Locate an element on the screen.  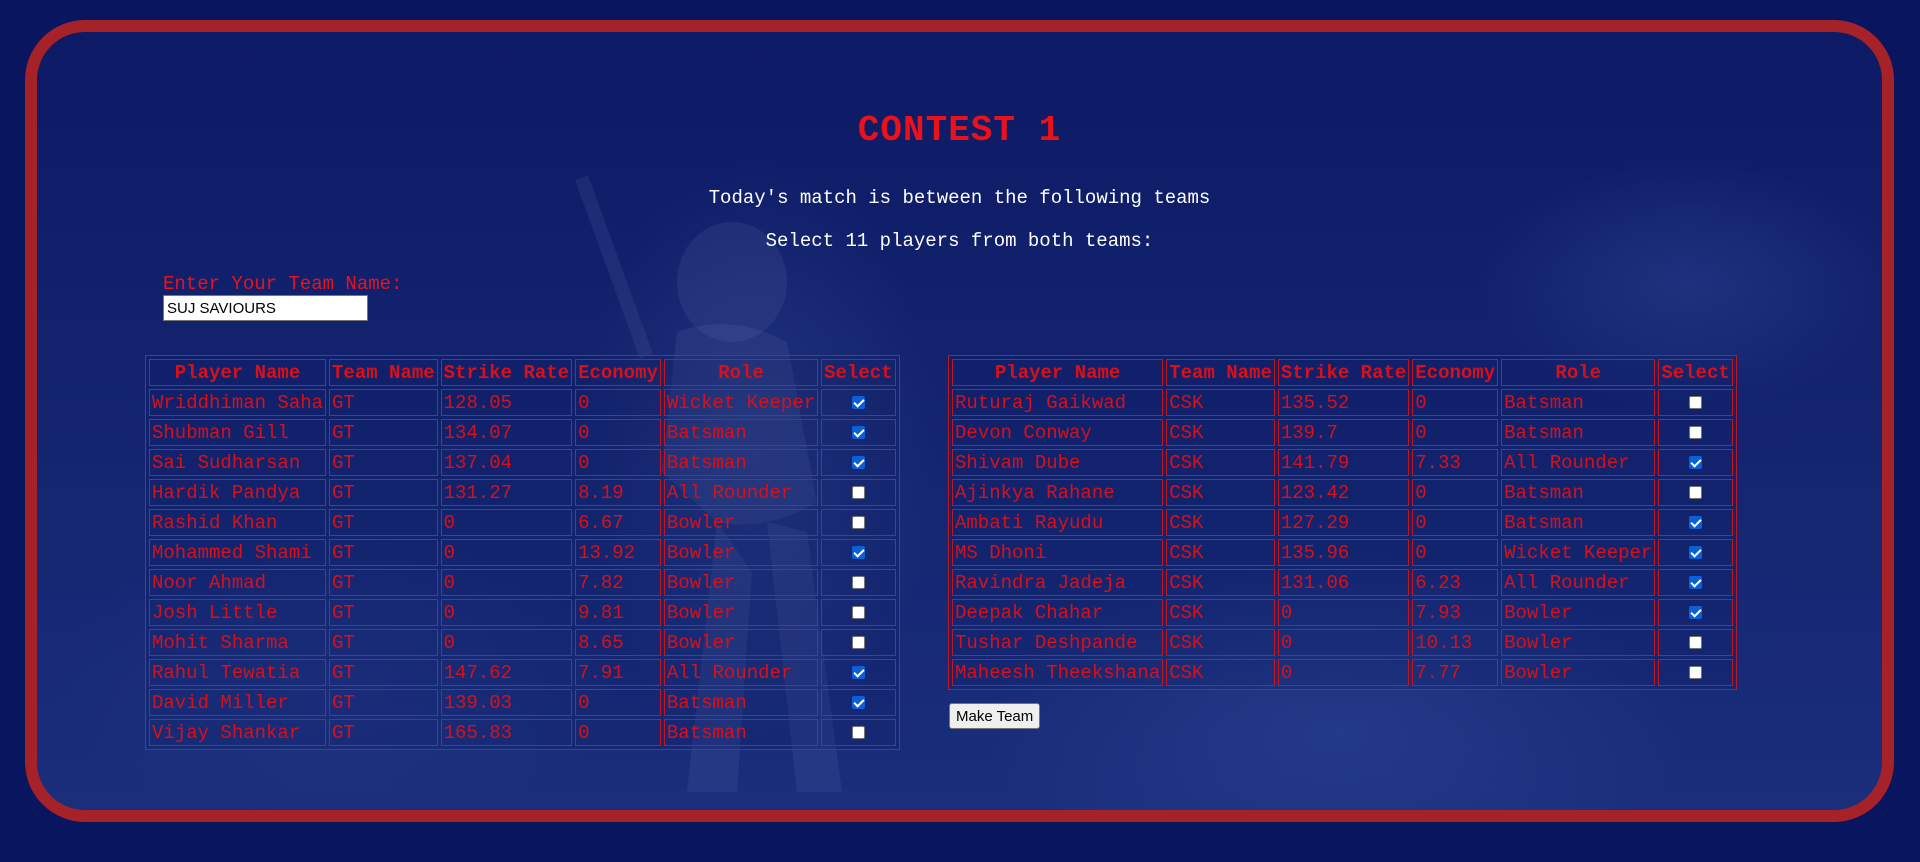
player-row: Ambati Rayudu CSK 127.29 0 Batsman is located at coordinates (1342, 522).